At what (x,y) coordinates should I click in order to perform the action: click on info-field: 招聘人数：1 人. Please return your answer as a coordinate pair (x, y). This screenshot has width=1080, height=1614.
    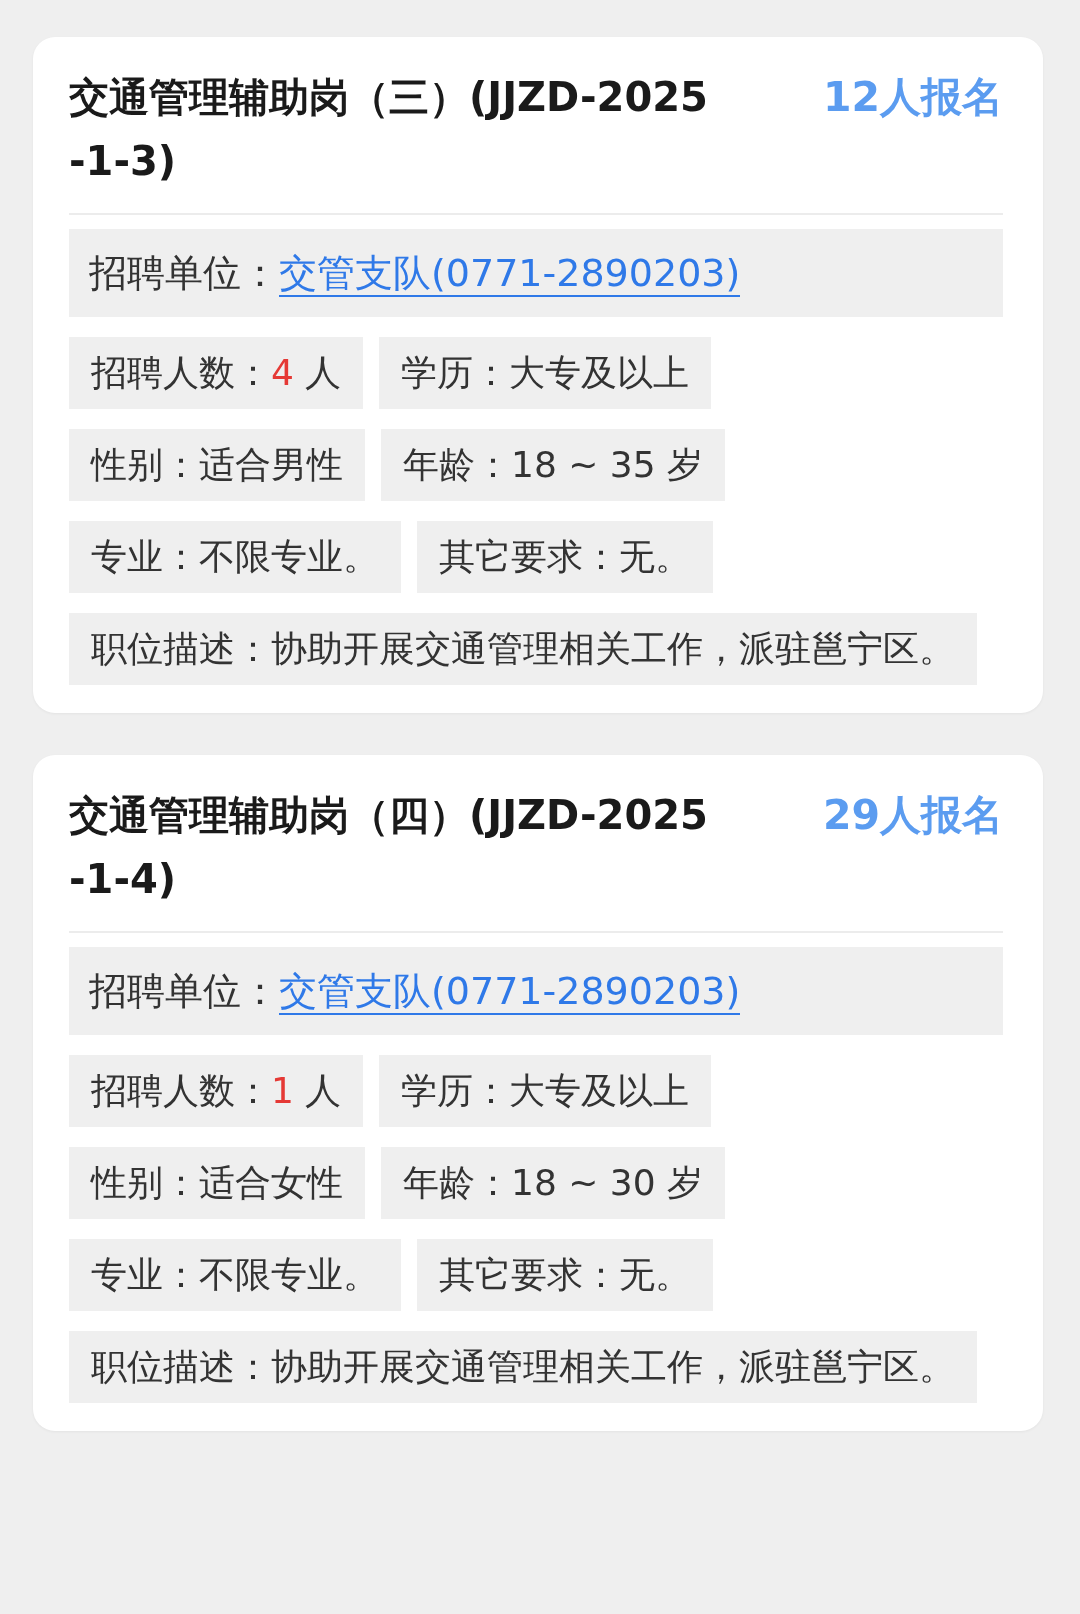
    Looking at the image, I should click on (216, 1091).